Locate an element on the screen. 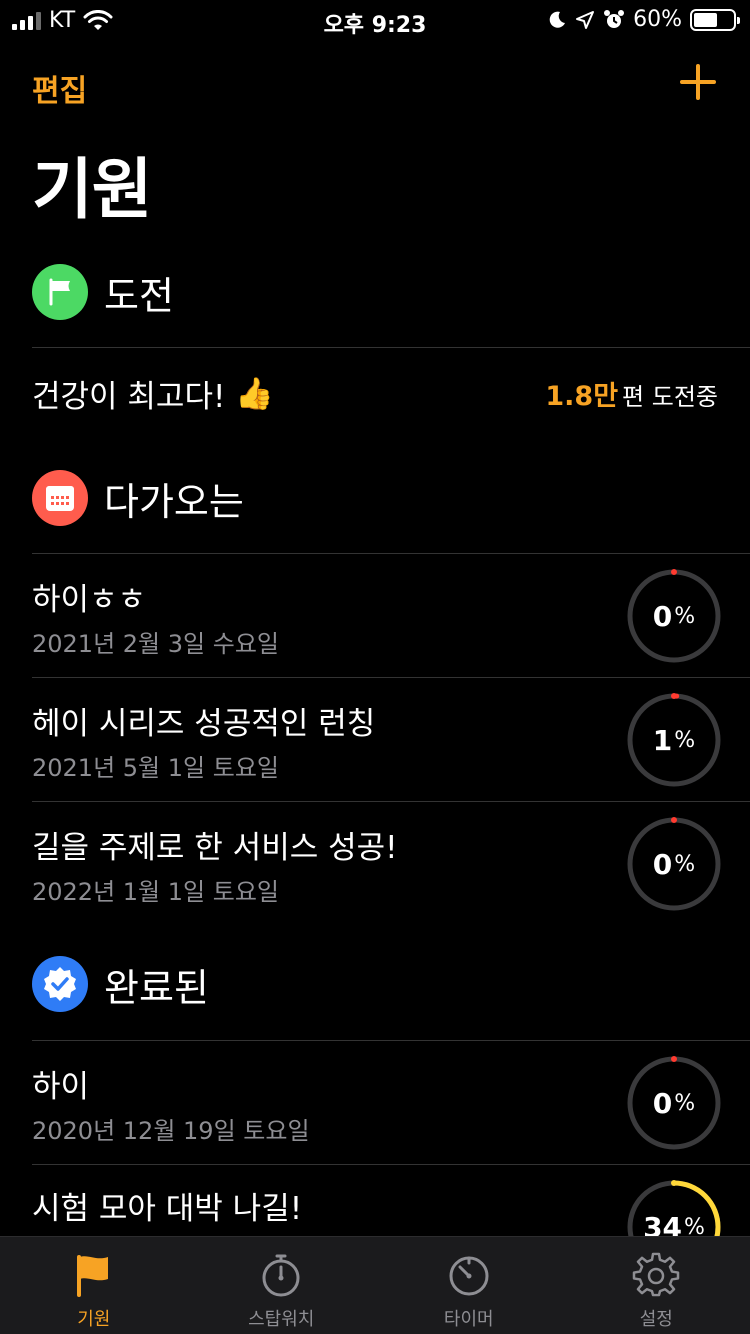 This screenshot has width=750, height=1334. tab-stopwatch: 스탑워치 is located at coordinates (282, 1285).